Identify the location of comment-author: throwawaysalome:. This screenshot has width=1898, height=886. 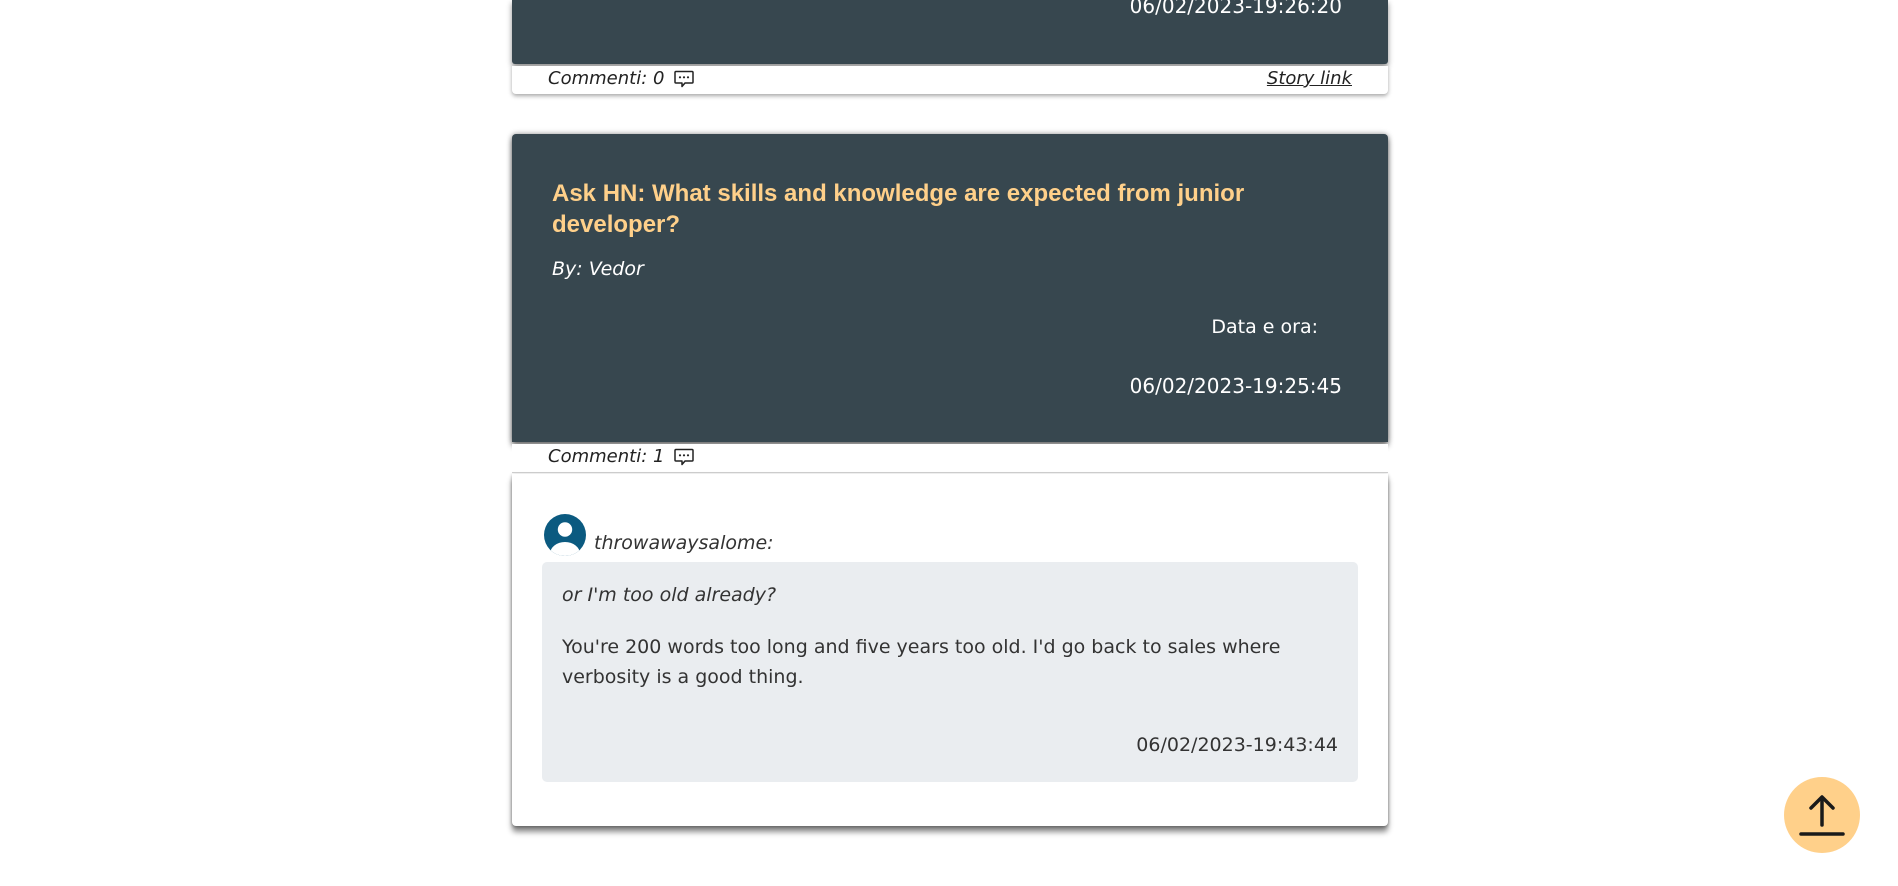
(659, 535).